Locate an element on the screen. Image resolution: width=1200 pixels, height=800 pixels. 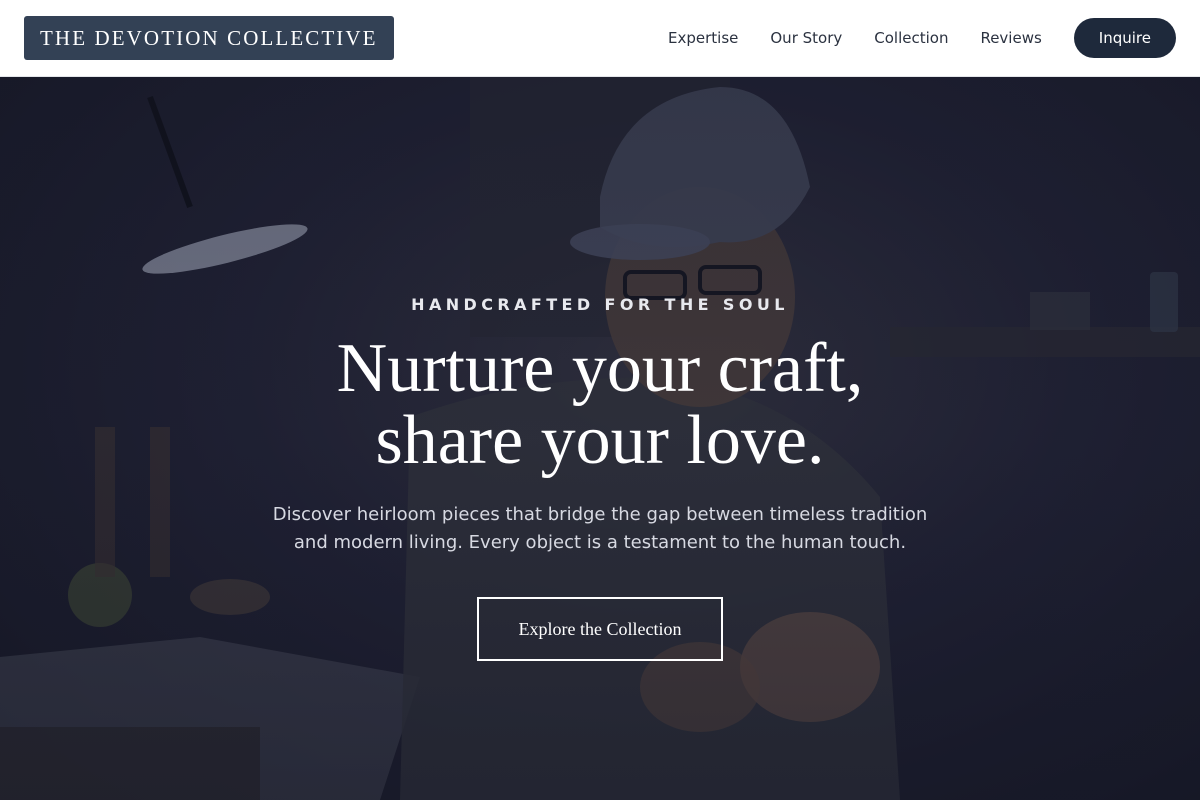
nav-link-expertise: Expertise is located at coordinates (703, 38).